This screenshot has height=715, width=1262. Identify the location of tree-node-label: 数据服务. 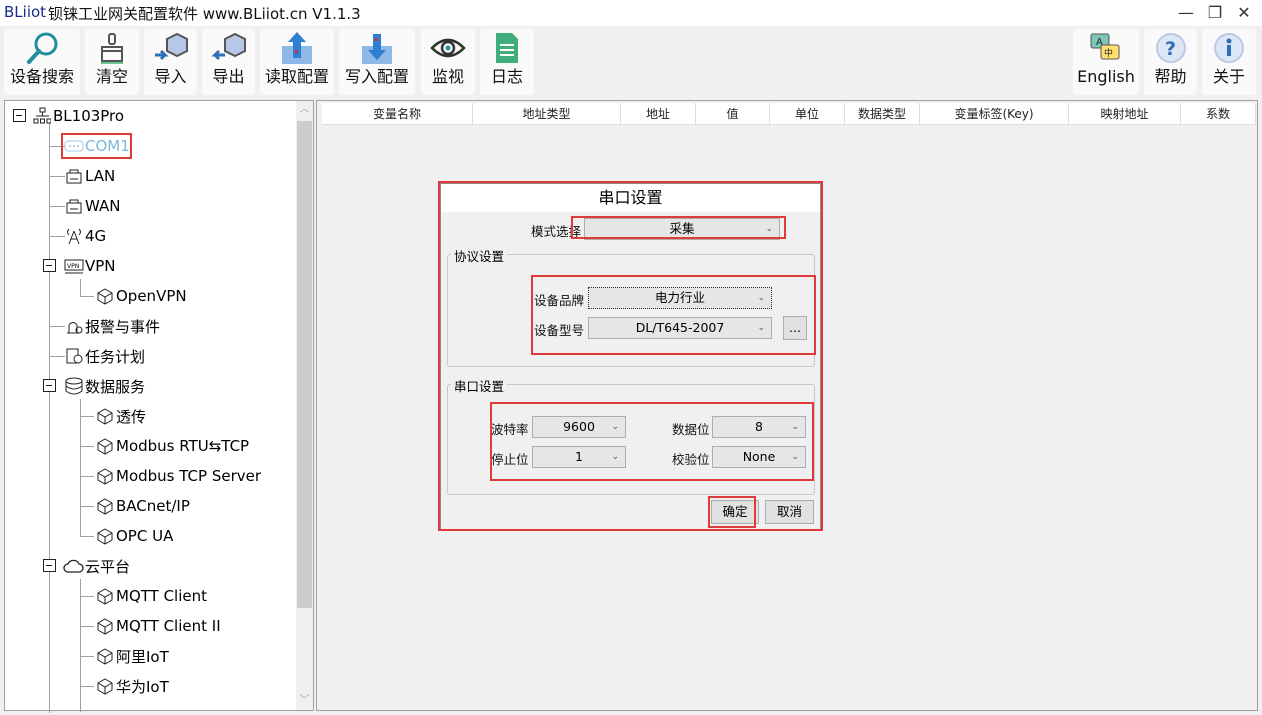
(115, 386).